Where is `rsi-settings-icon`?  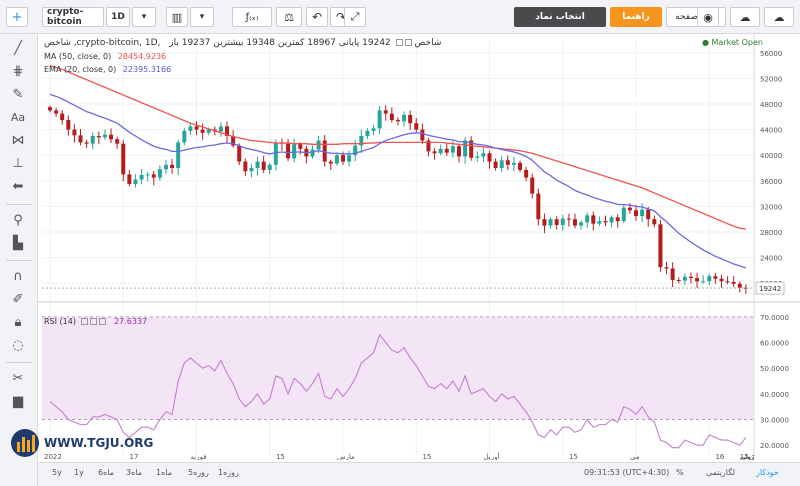
rsi-settings-icon is located at coordinates (84, 321).